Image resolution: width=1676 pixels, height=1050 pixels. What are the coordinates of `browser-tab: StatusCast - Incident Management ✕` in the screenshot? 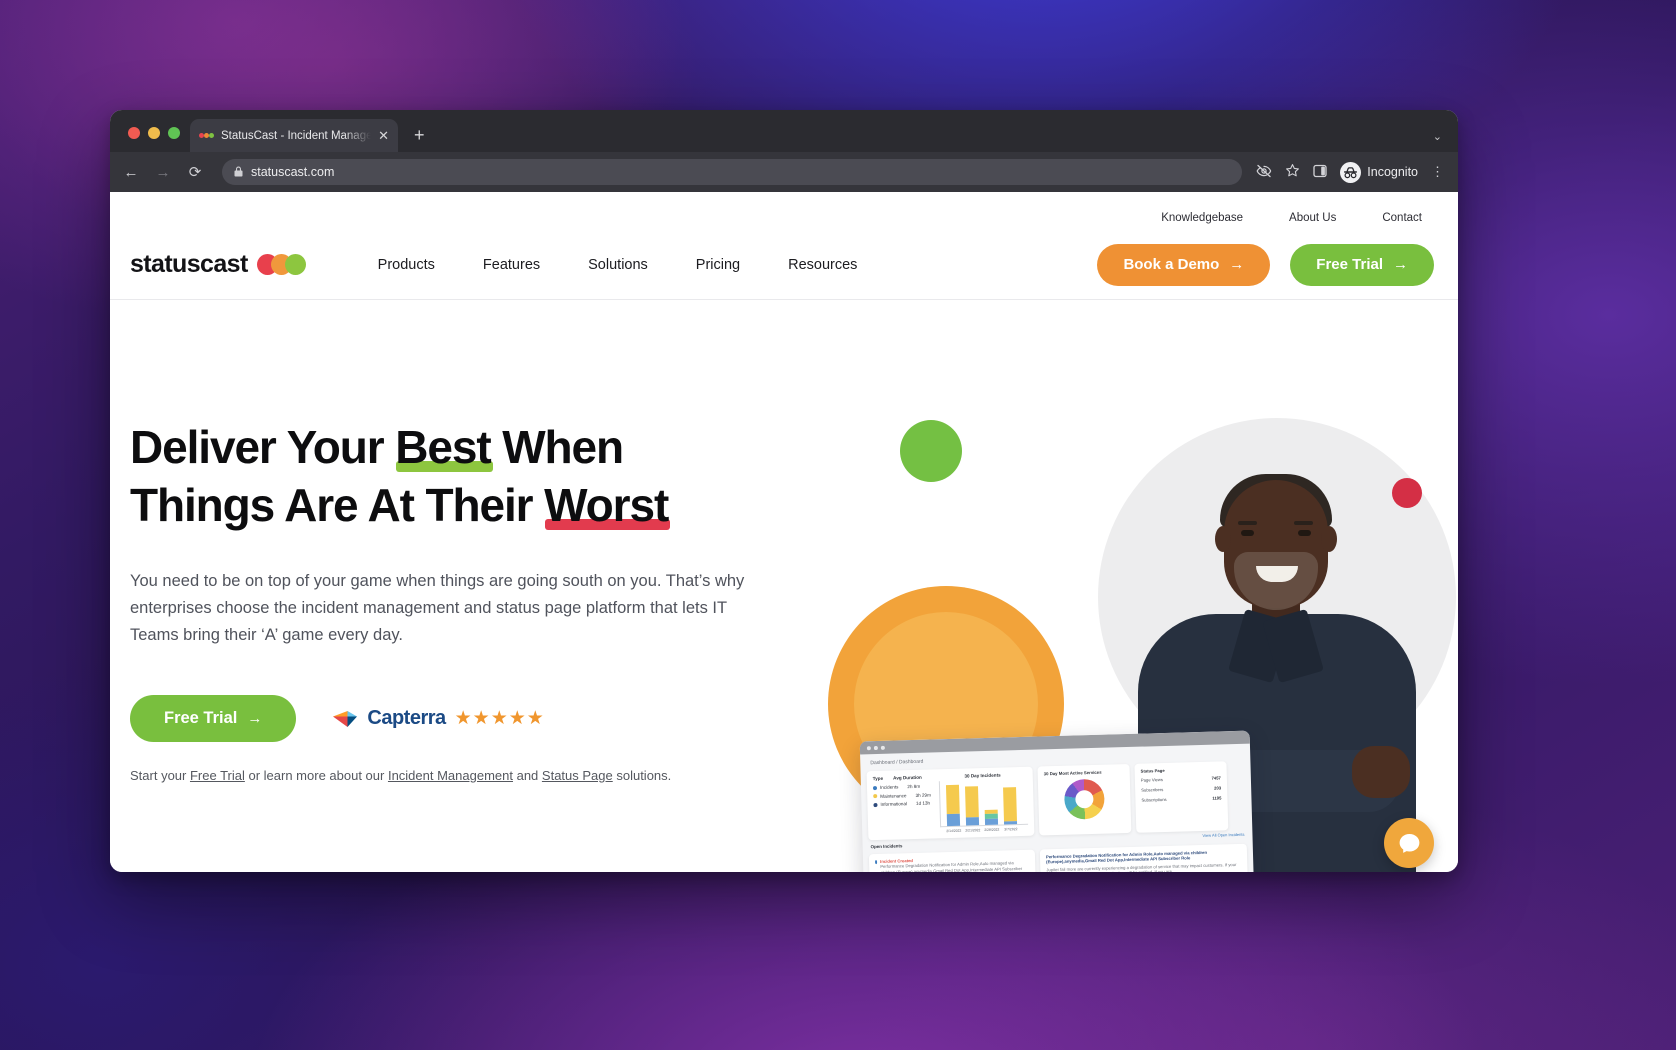 It's located at (294, 135).